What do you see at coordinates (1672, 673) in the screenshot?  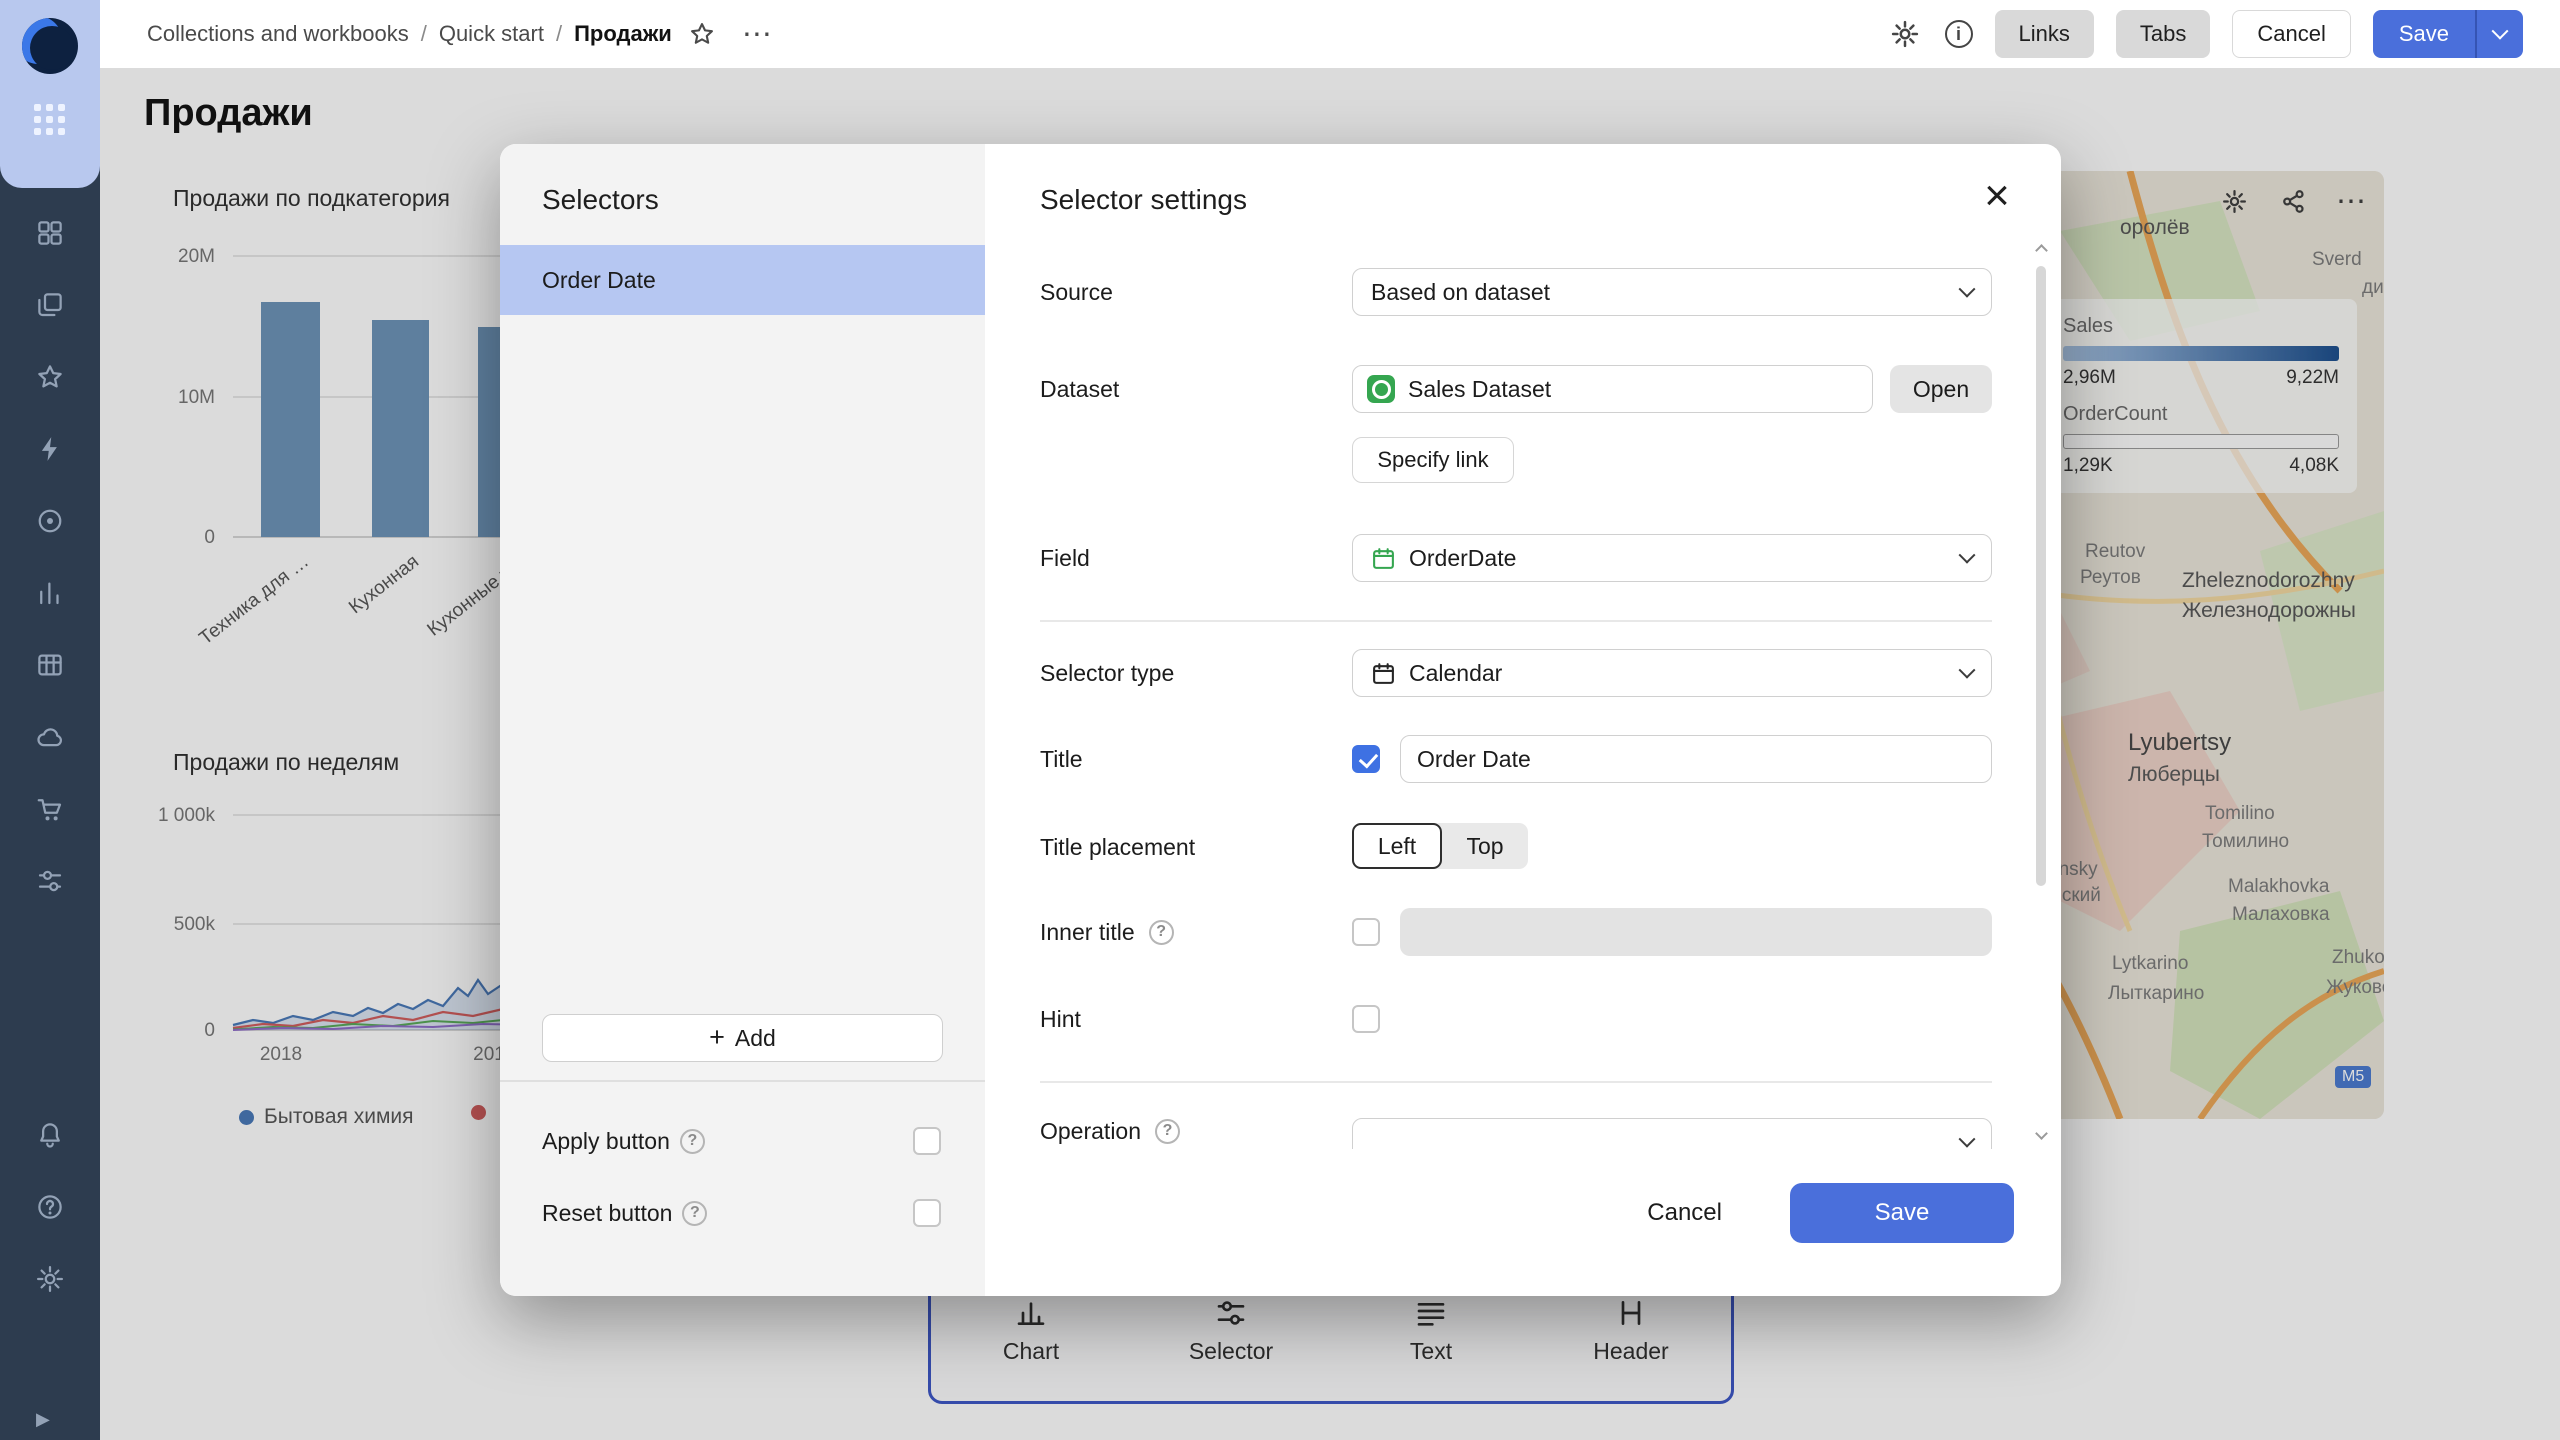 I see `selector-type-select: Calendar` at bounding box center [1672, 673].